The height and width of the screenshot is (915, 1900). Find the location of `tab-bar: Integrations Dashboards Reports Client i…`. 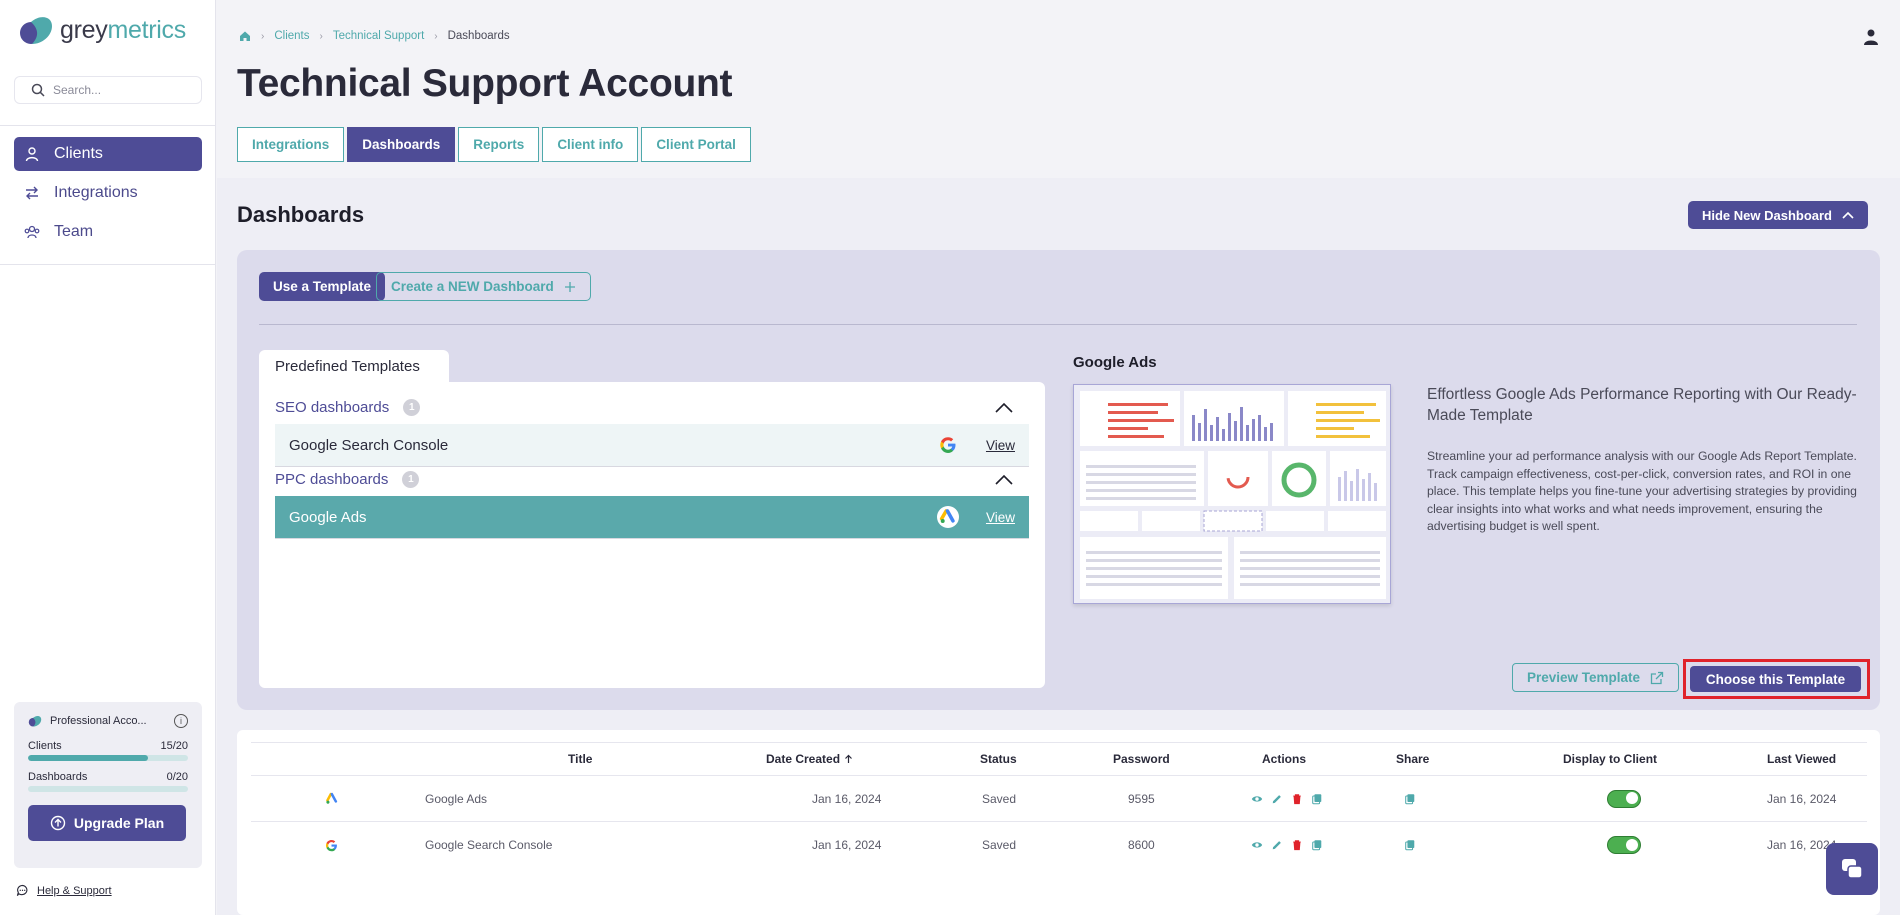

tab-bar: Integrations Dashboards Reports Client i… is located at coordinates (494, 144).